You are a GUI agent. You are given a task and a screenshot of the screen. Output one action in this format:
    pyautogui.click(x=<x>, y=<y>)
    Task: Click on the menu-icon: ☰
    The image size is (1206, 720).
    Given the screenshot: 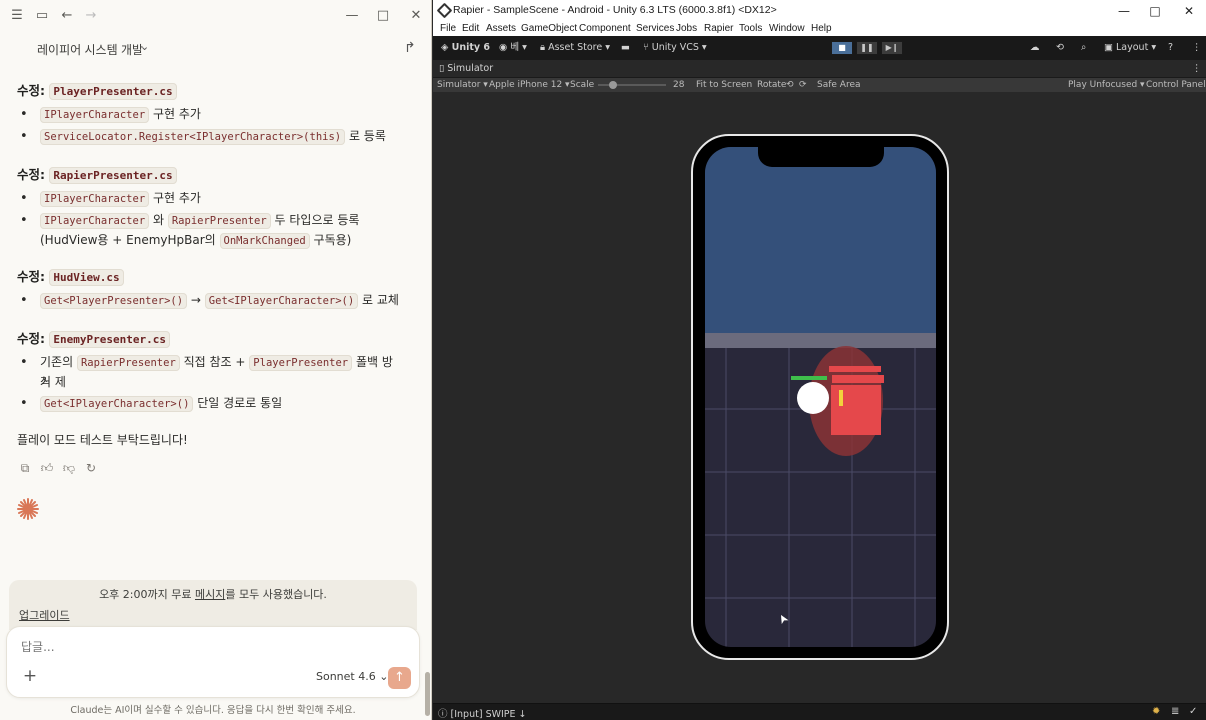 What is the action you would take?
    pyautogui.click(x=17, y=16)
    